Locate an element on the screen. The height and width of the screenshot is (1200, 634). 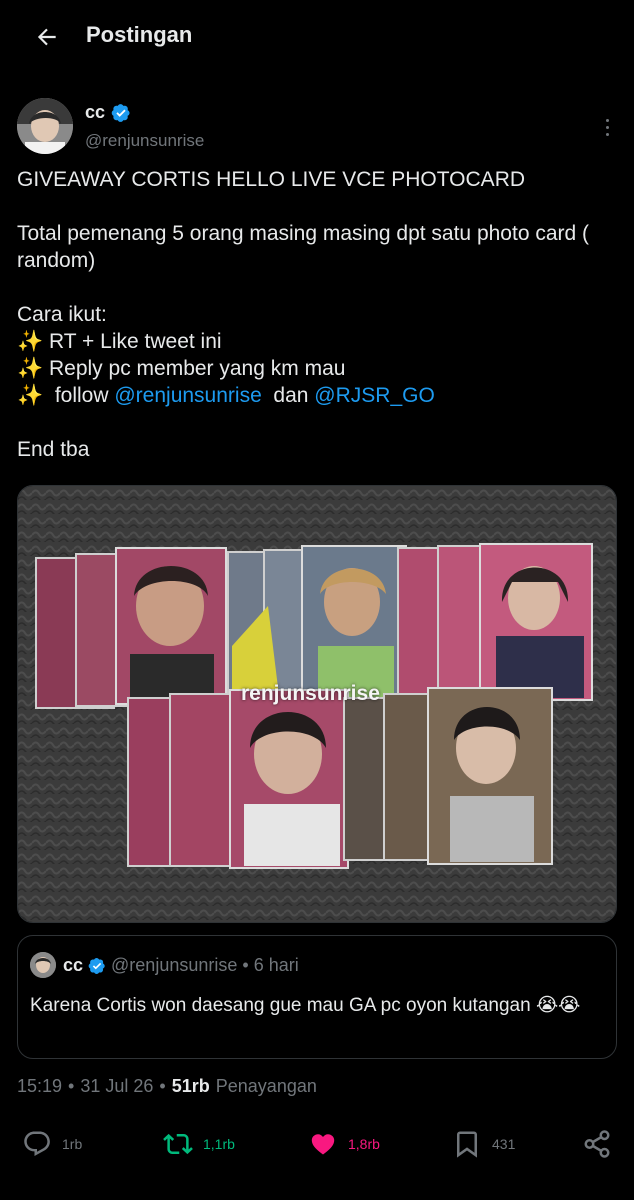
arrow-left-icon is located at coordinates (46, 37).